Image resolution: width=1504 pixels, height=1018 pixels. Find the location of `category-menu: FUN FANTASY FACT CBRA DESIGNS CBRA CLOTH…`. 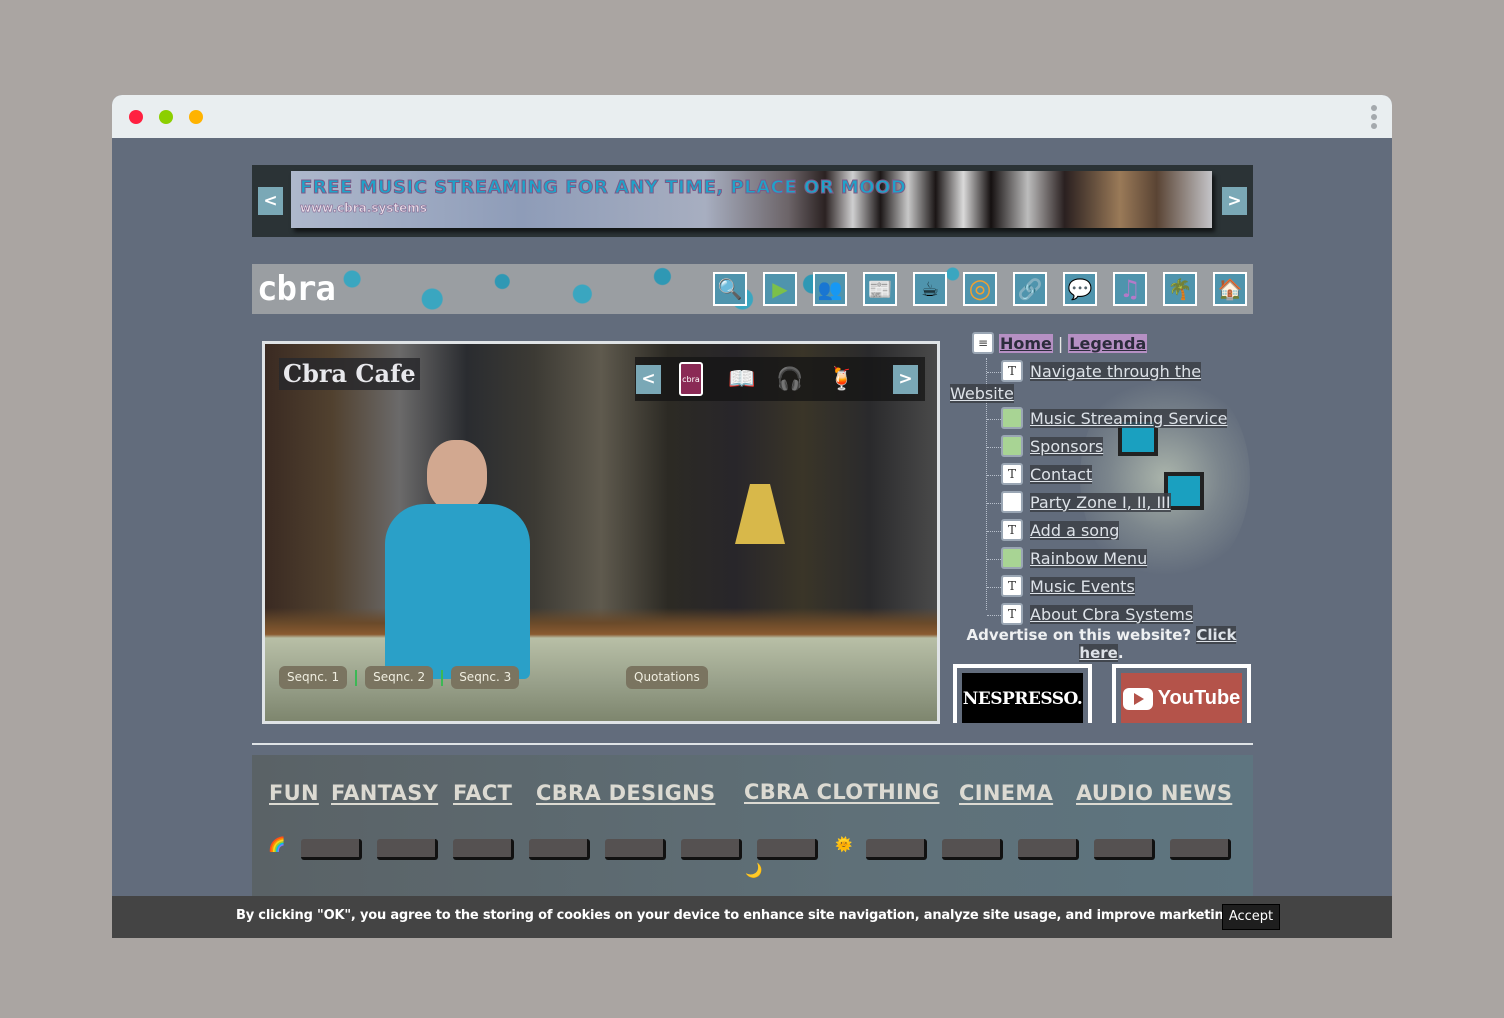

category-menu: FUN FANTASY FACT CBRA DESIGNS CBRA CLOTH… is located at coordinates (752, 835).